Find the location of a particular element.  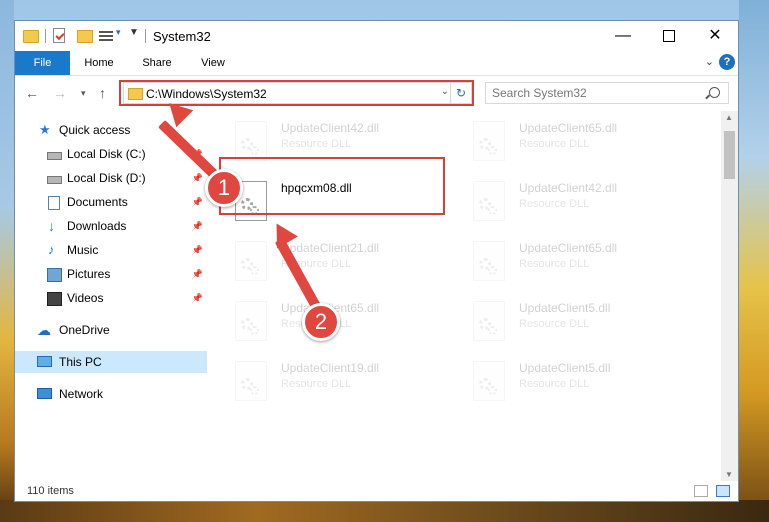

search-box is located at coordinates (607, 93).